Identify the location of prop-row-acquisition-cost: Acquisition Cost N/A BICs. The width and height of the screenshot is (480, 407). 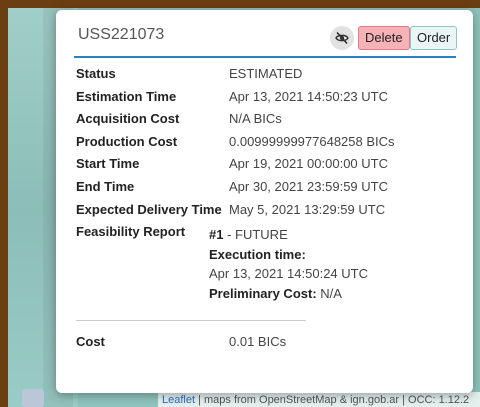
(271, 122).